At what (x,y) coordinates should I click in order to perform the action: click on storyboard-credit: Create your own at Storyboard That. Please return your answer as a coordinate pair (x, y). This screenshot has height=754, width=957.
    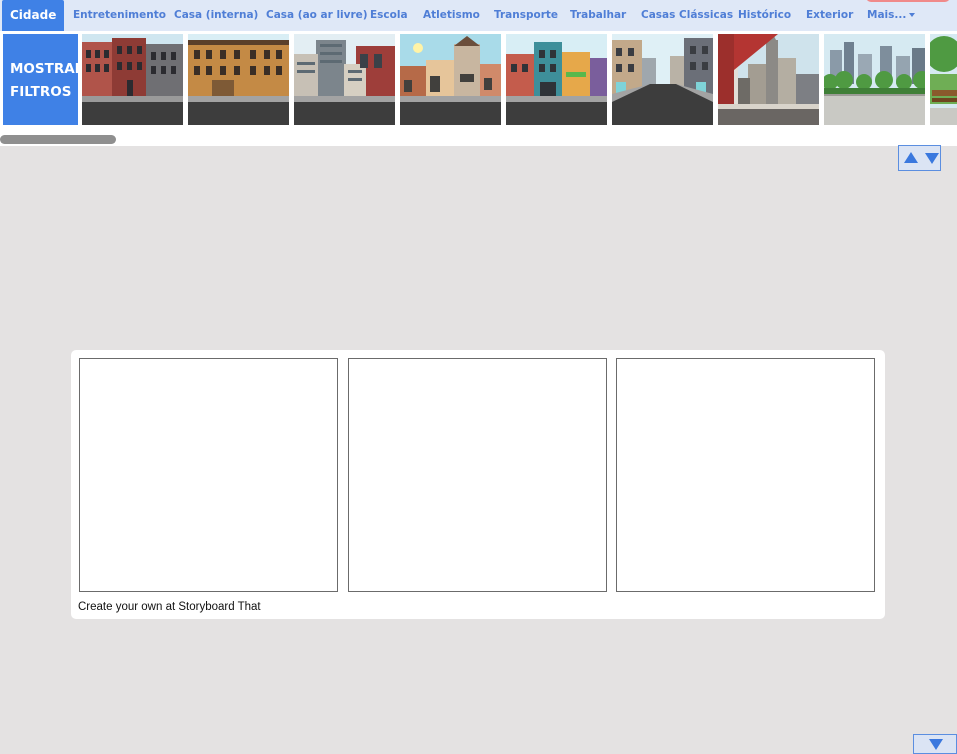
    Looking at the image, I should click on (169, 607).